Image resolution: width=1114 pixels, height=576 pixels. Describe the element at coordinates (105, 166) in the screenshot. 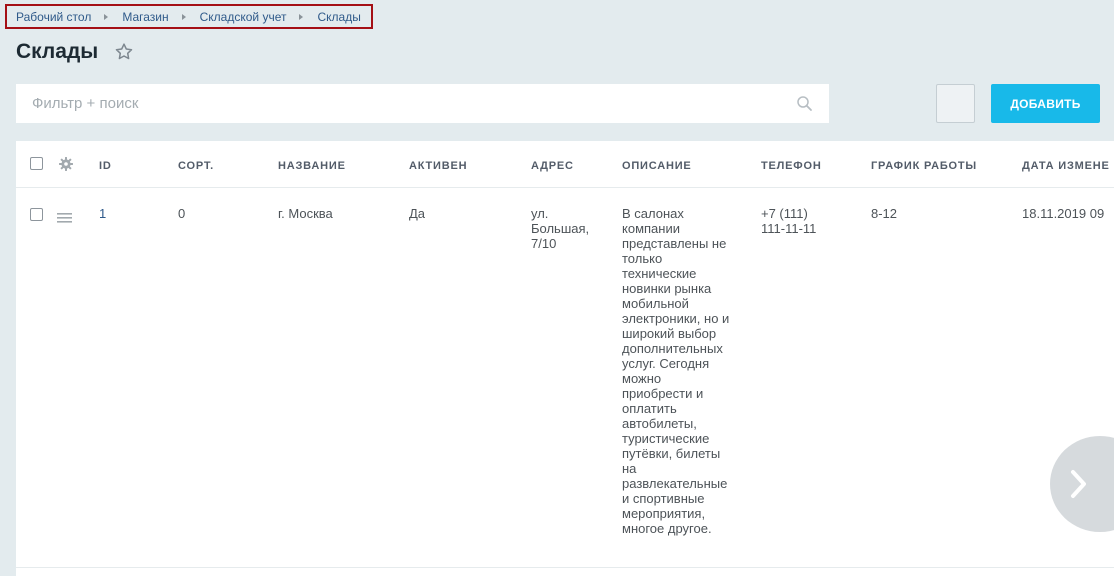

I see `column-header-id: ID` at that location.